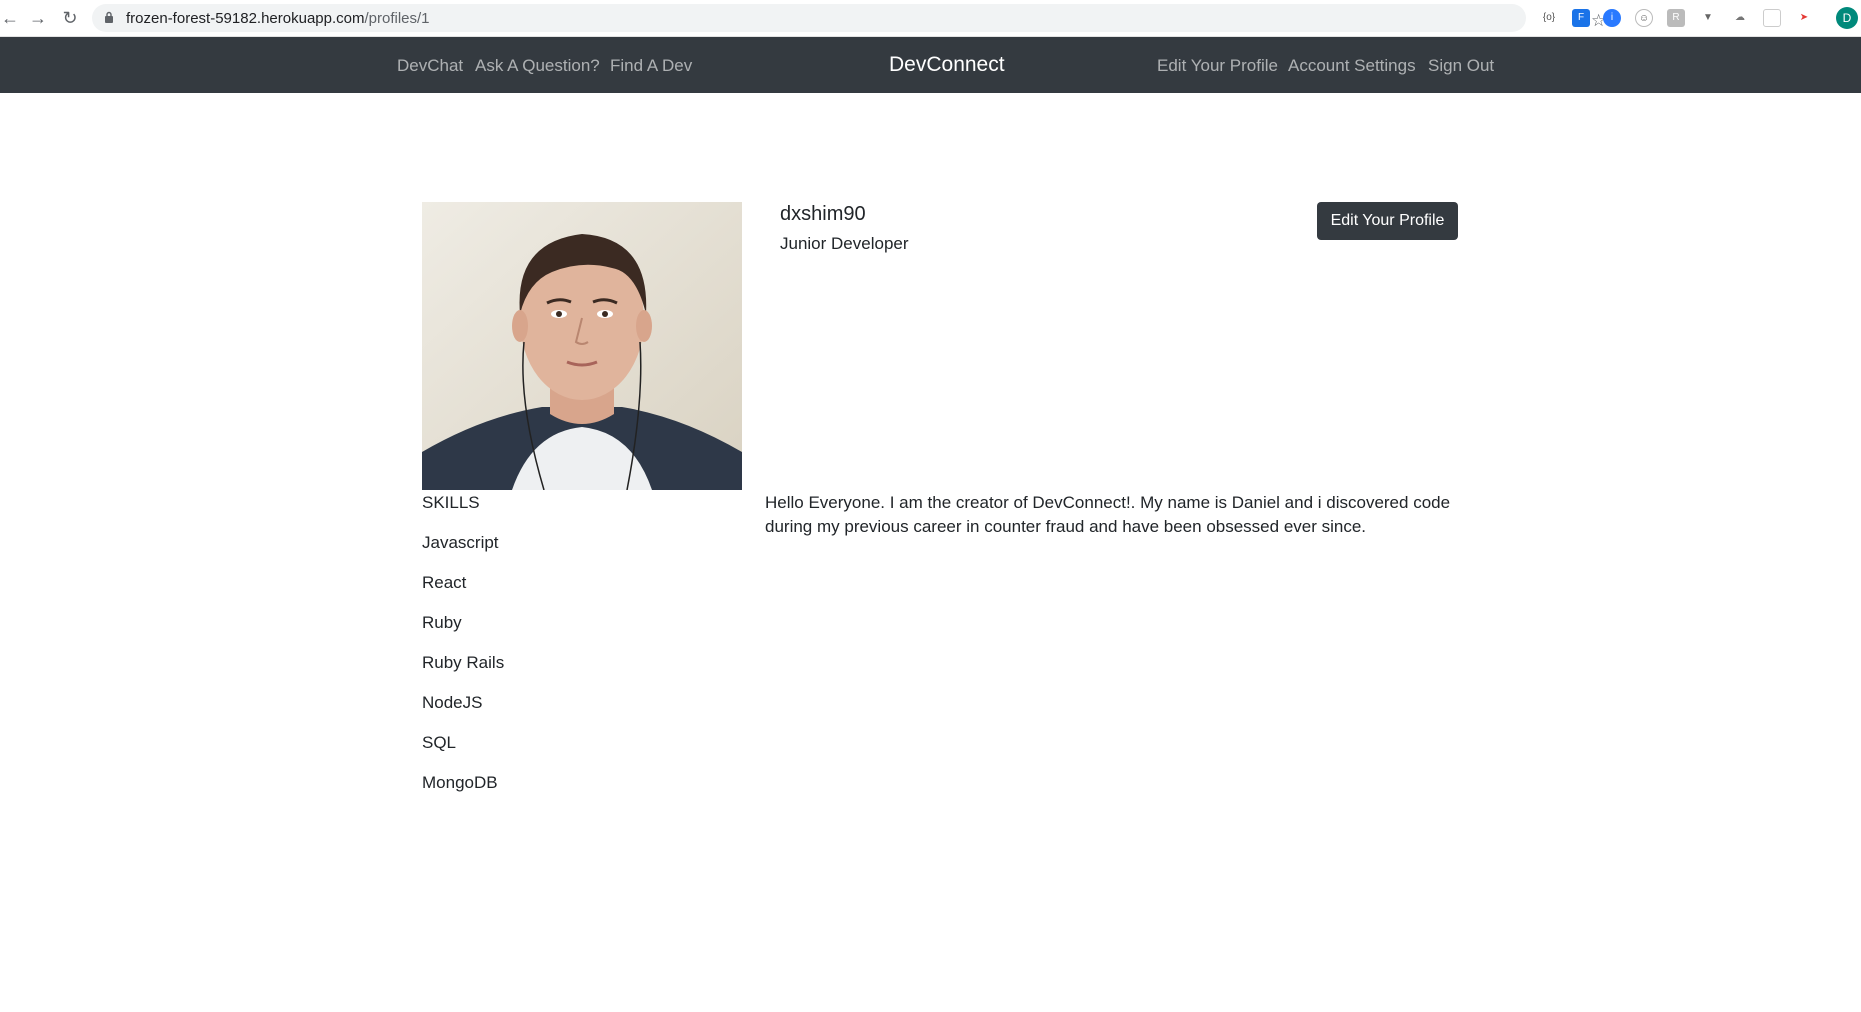 The width and height of the screenshot is (1861, 1012). Describe the element at coordinates (1676, 18) in the screenshot. I see `extension-r-icon: R` at that location.